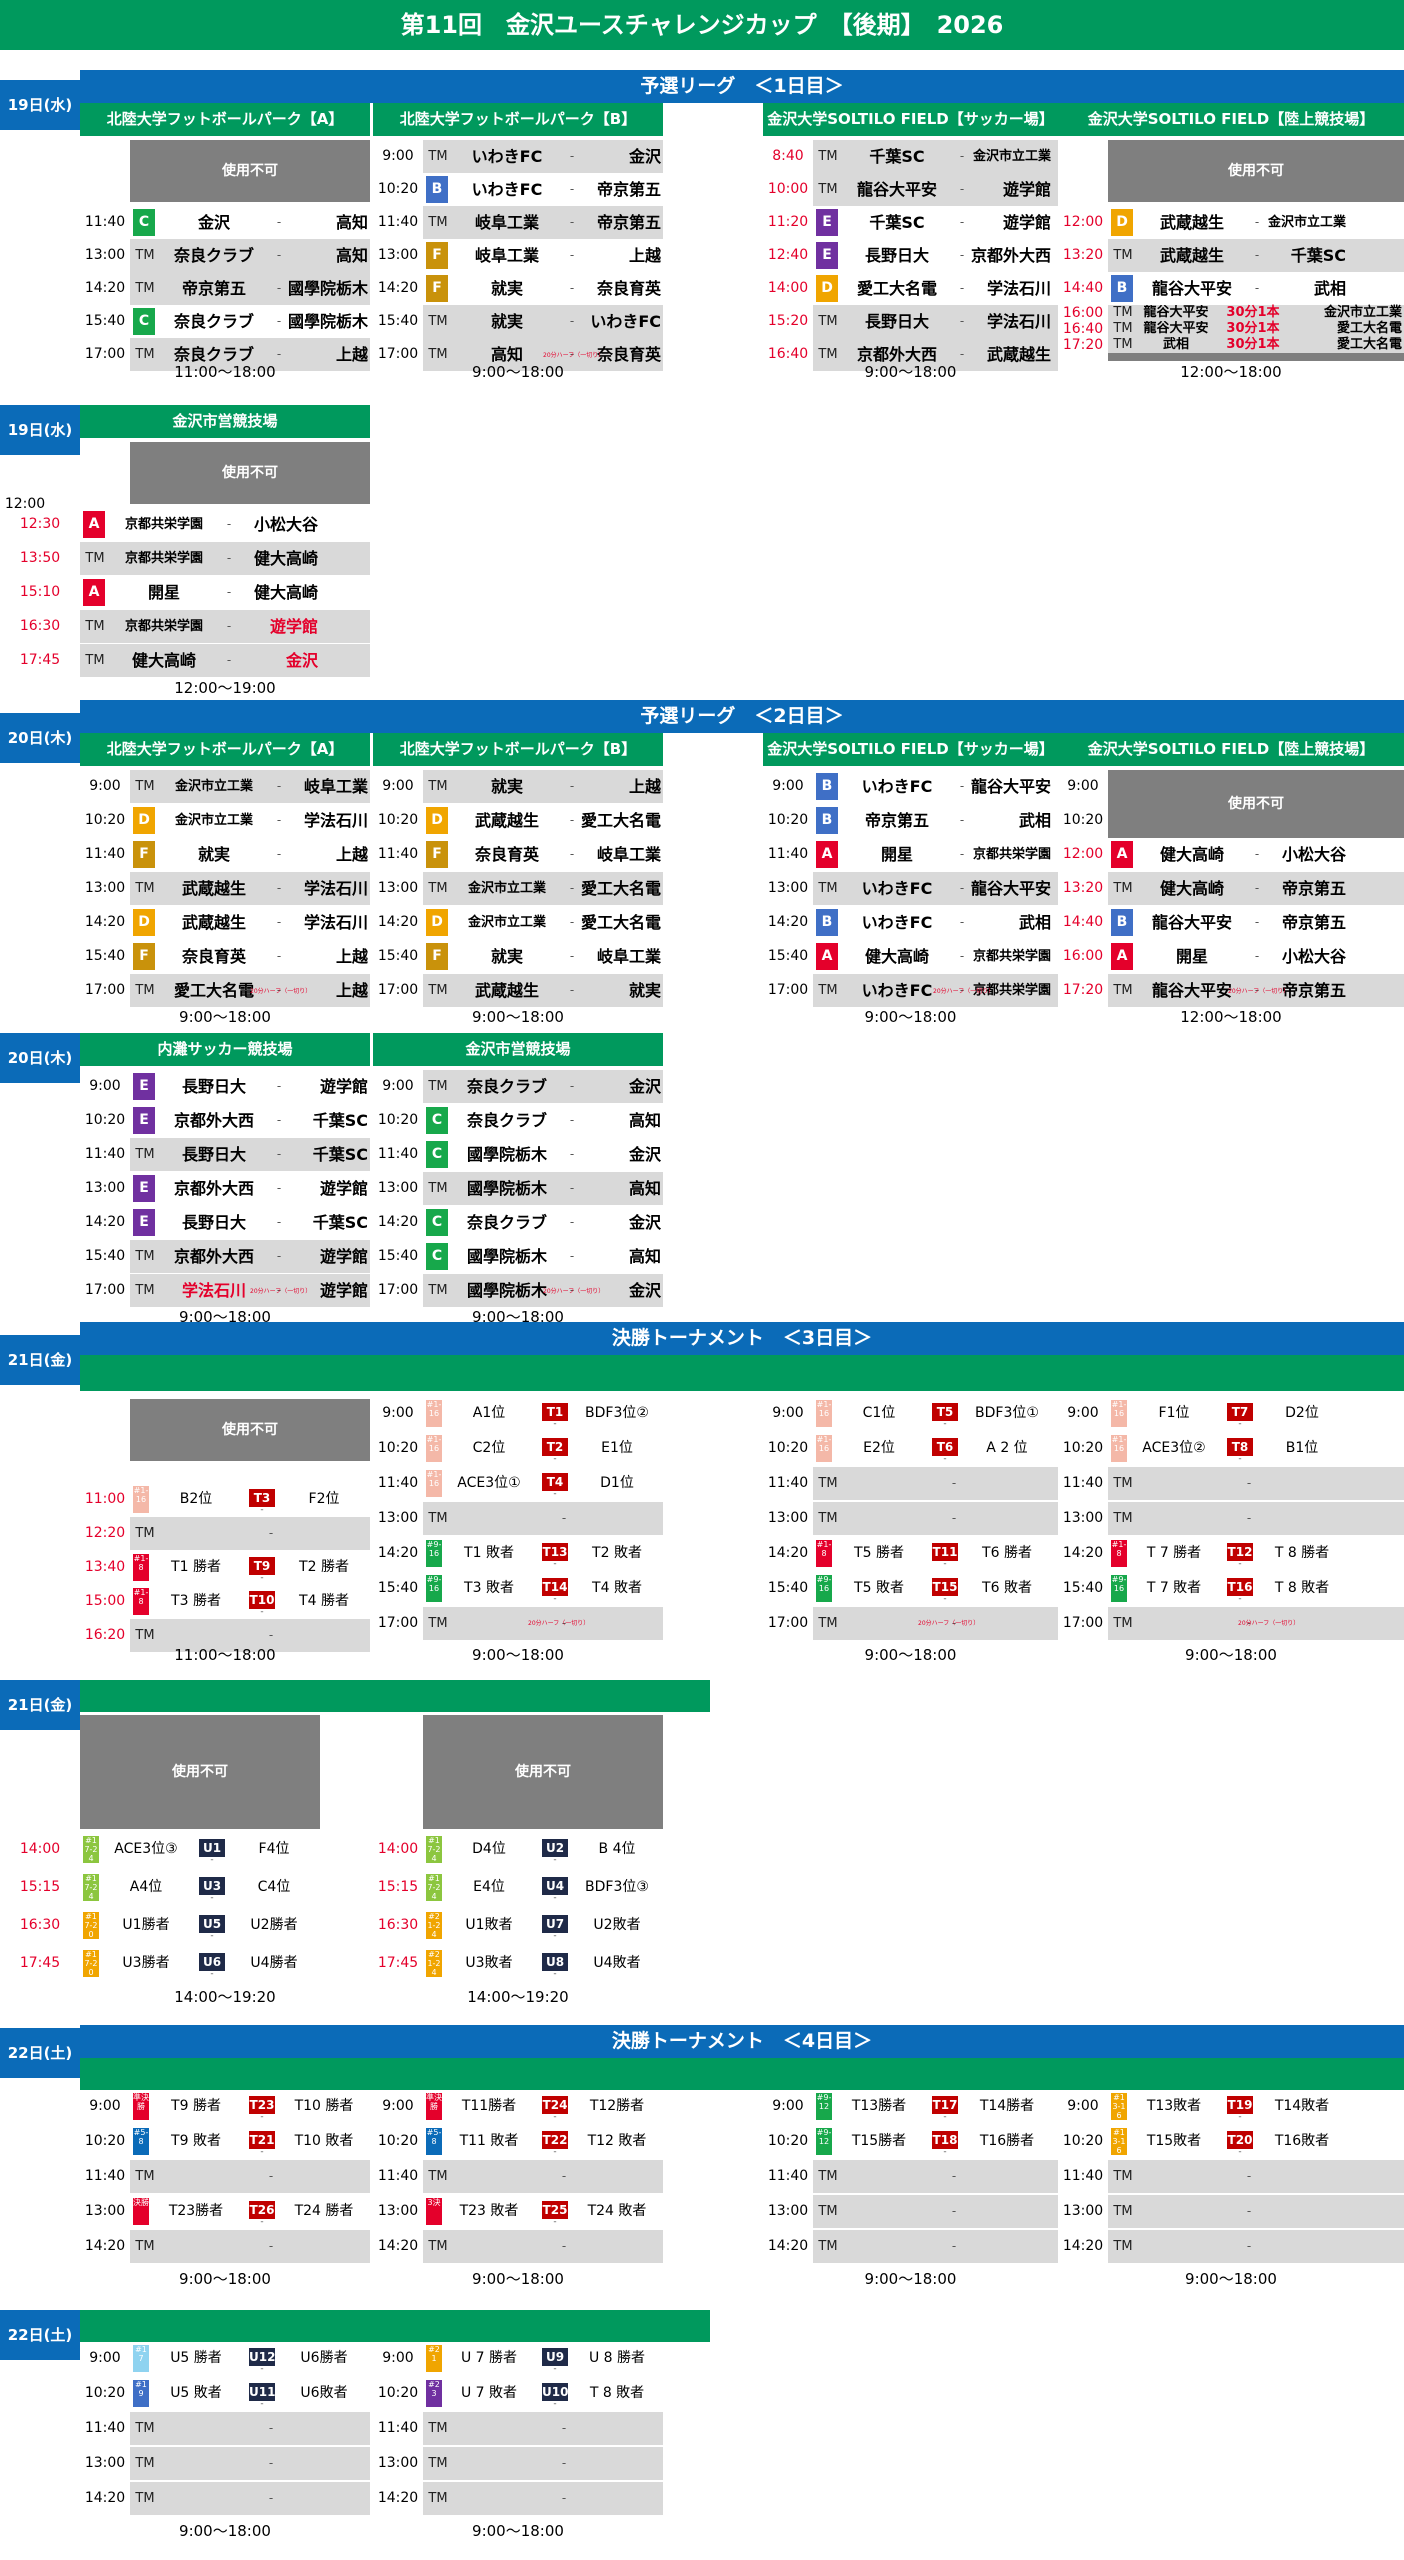 This screenshot has width=1404, height=2560. I want to click on slot-home: C1位, so click(879, 1413).